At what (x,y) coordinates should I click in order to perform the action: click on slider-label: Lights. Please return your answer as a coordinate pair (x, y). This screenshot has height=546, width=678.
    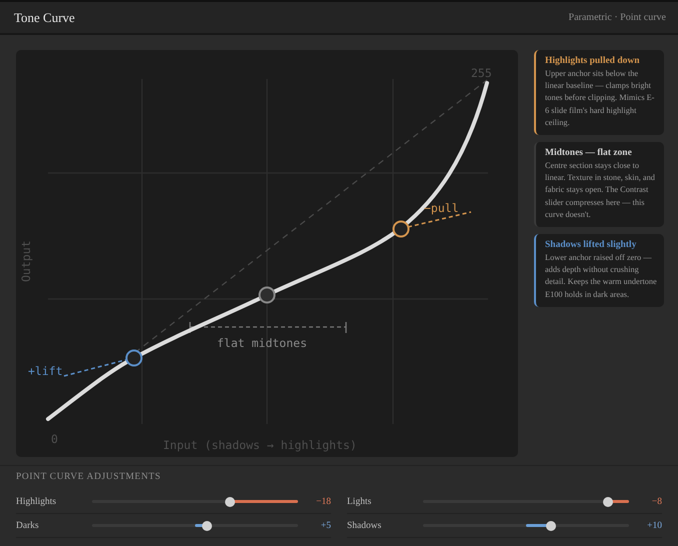
    Looking at the image, I should click on (359, 501).